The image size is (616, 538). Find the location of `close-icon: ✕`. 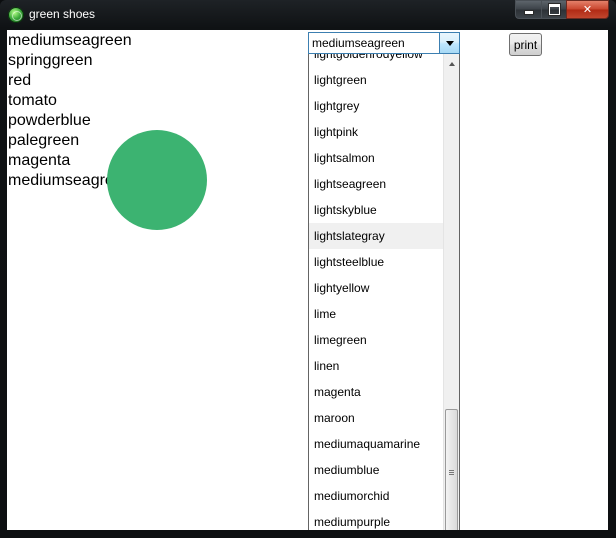

close-icon: ✕ is located at coordinates (587, 9).